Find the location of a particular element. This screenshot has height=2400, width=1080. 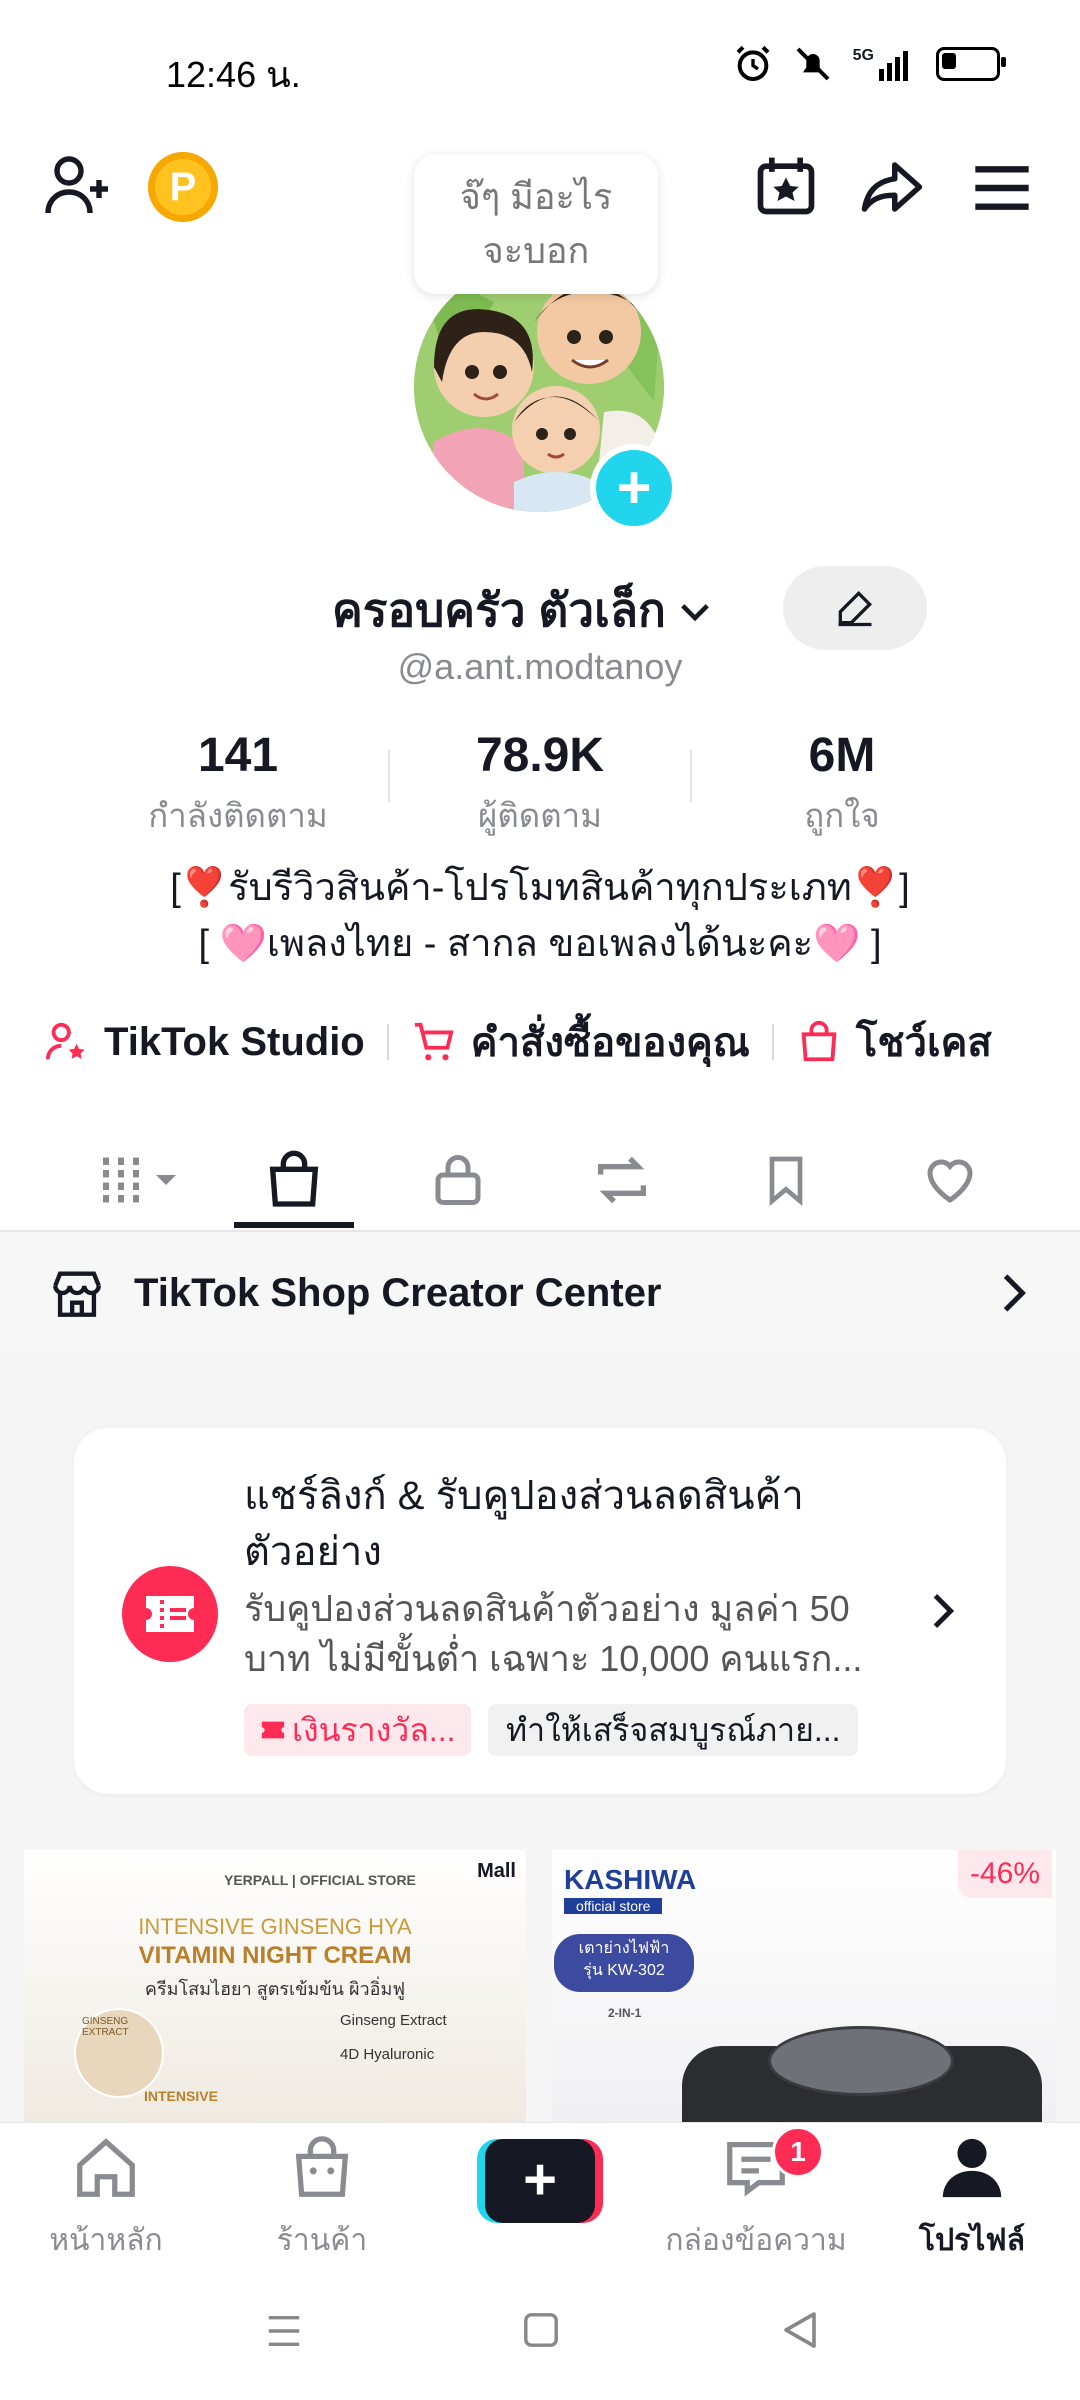

product-brand-sub: official store is located at coordinates (613, 1906).